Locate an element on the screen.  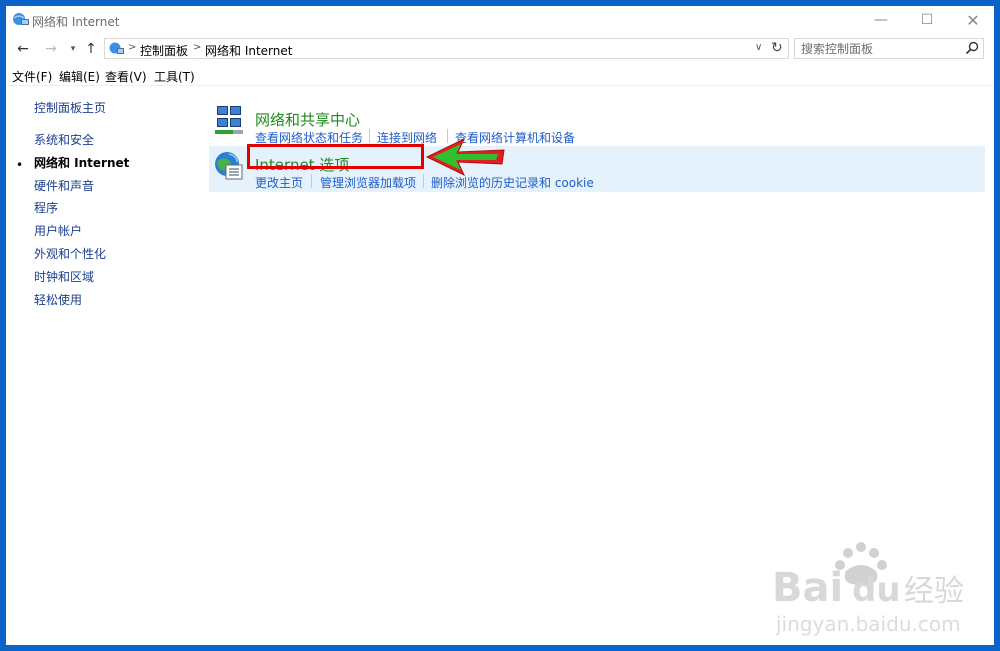
sidebar-item-user-accounts: 用户帐户 is located at coordinates (58, 230).